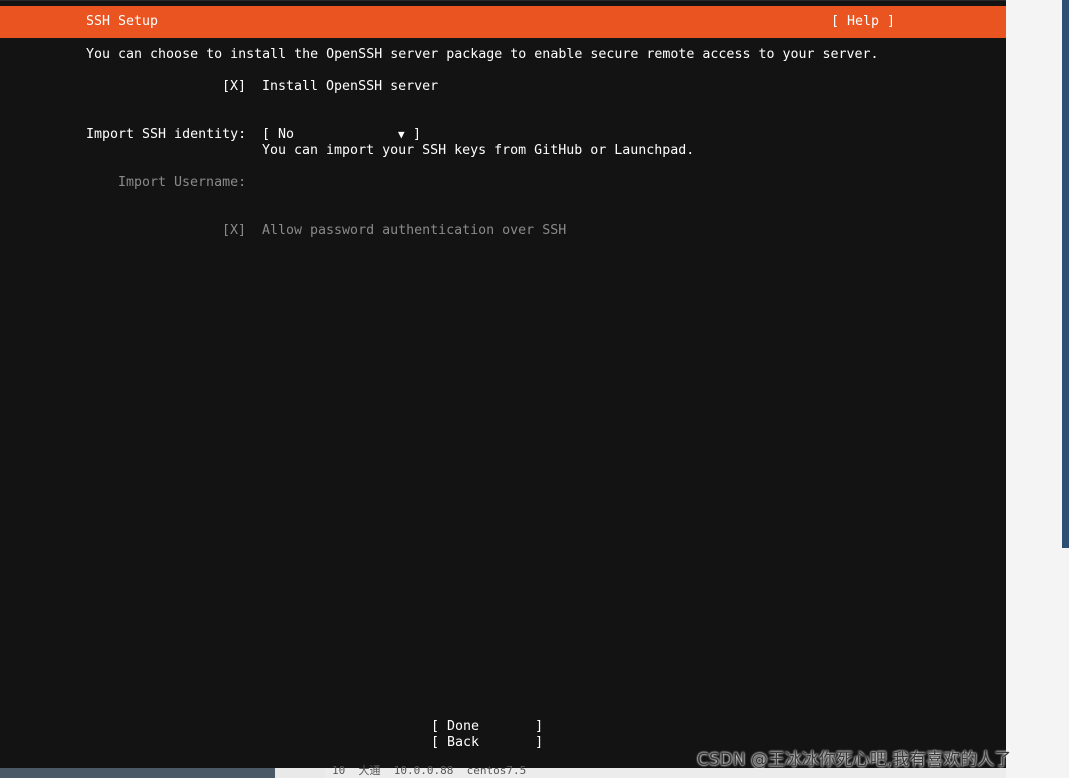 Image resolution: width=1069 pixels, height=778 pixels. I want to click on done-button: [ Done ], so click(487, 727).